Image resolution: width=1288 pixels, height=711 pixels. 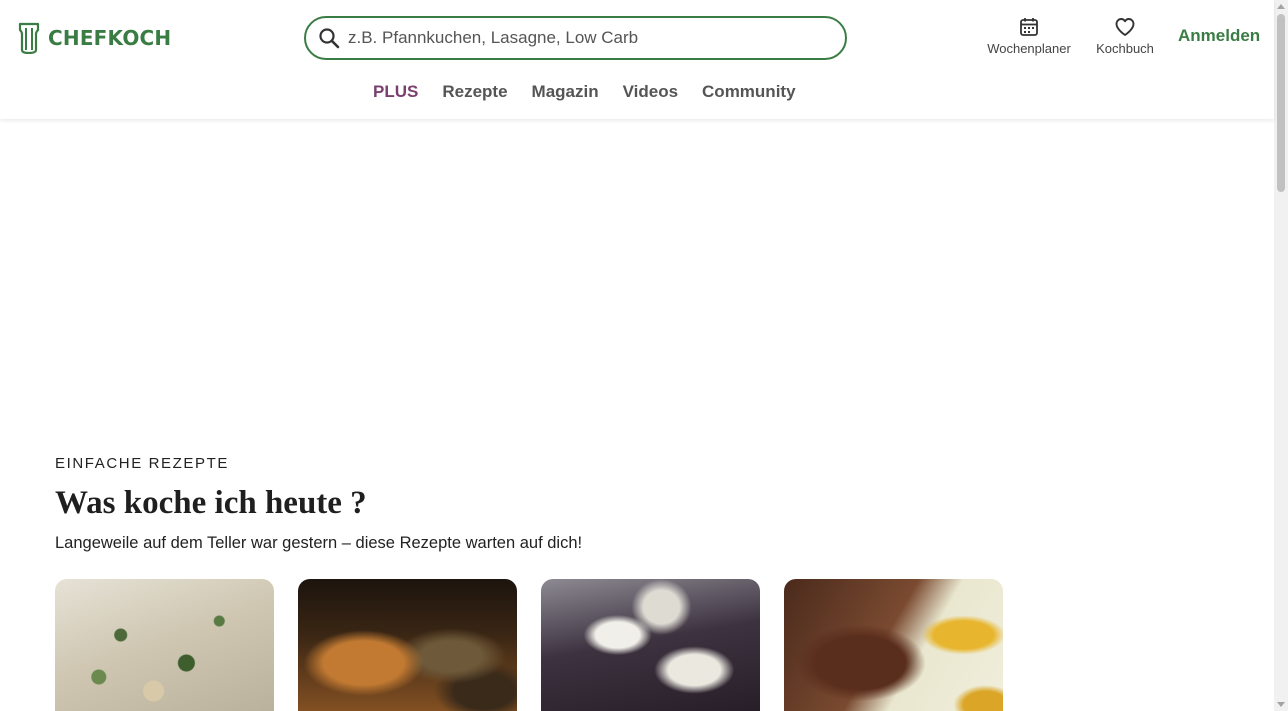 What do you see at coordinates (1125, 27) in the screenshot?
I see `heart-icon` at bounding box center [1125, 27].